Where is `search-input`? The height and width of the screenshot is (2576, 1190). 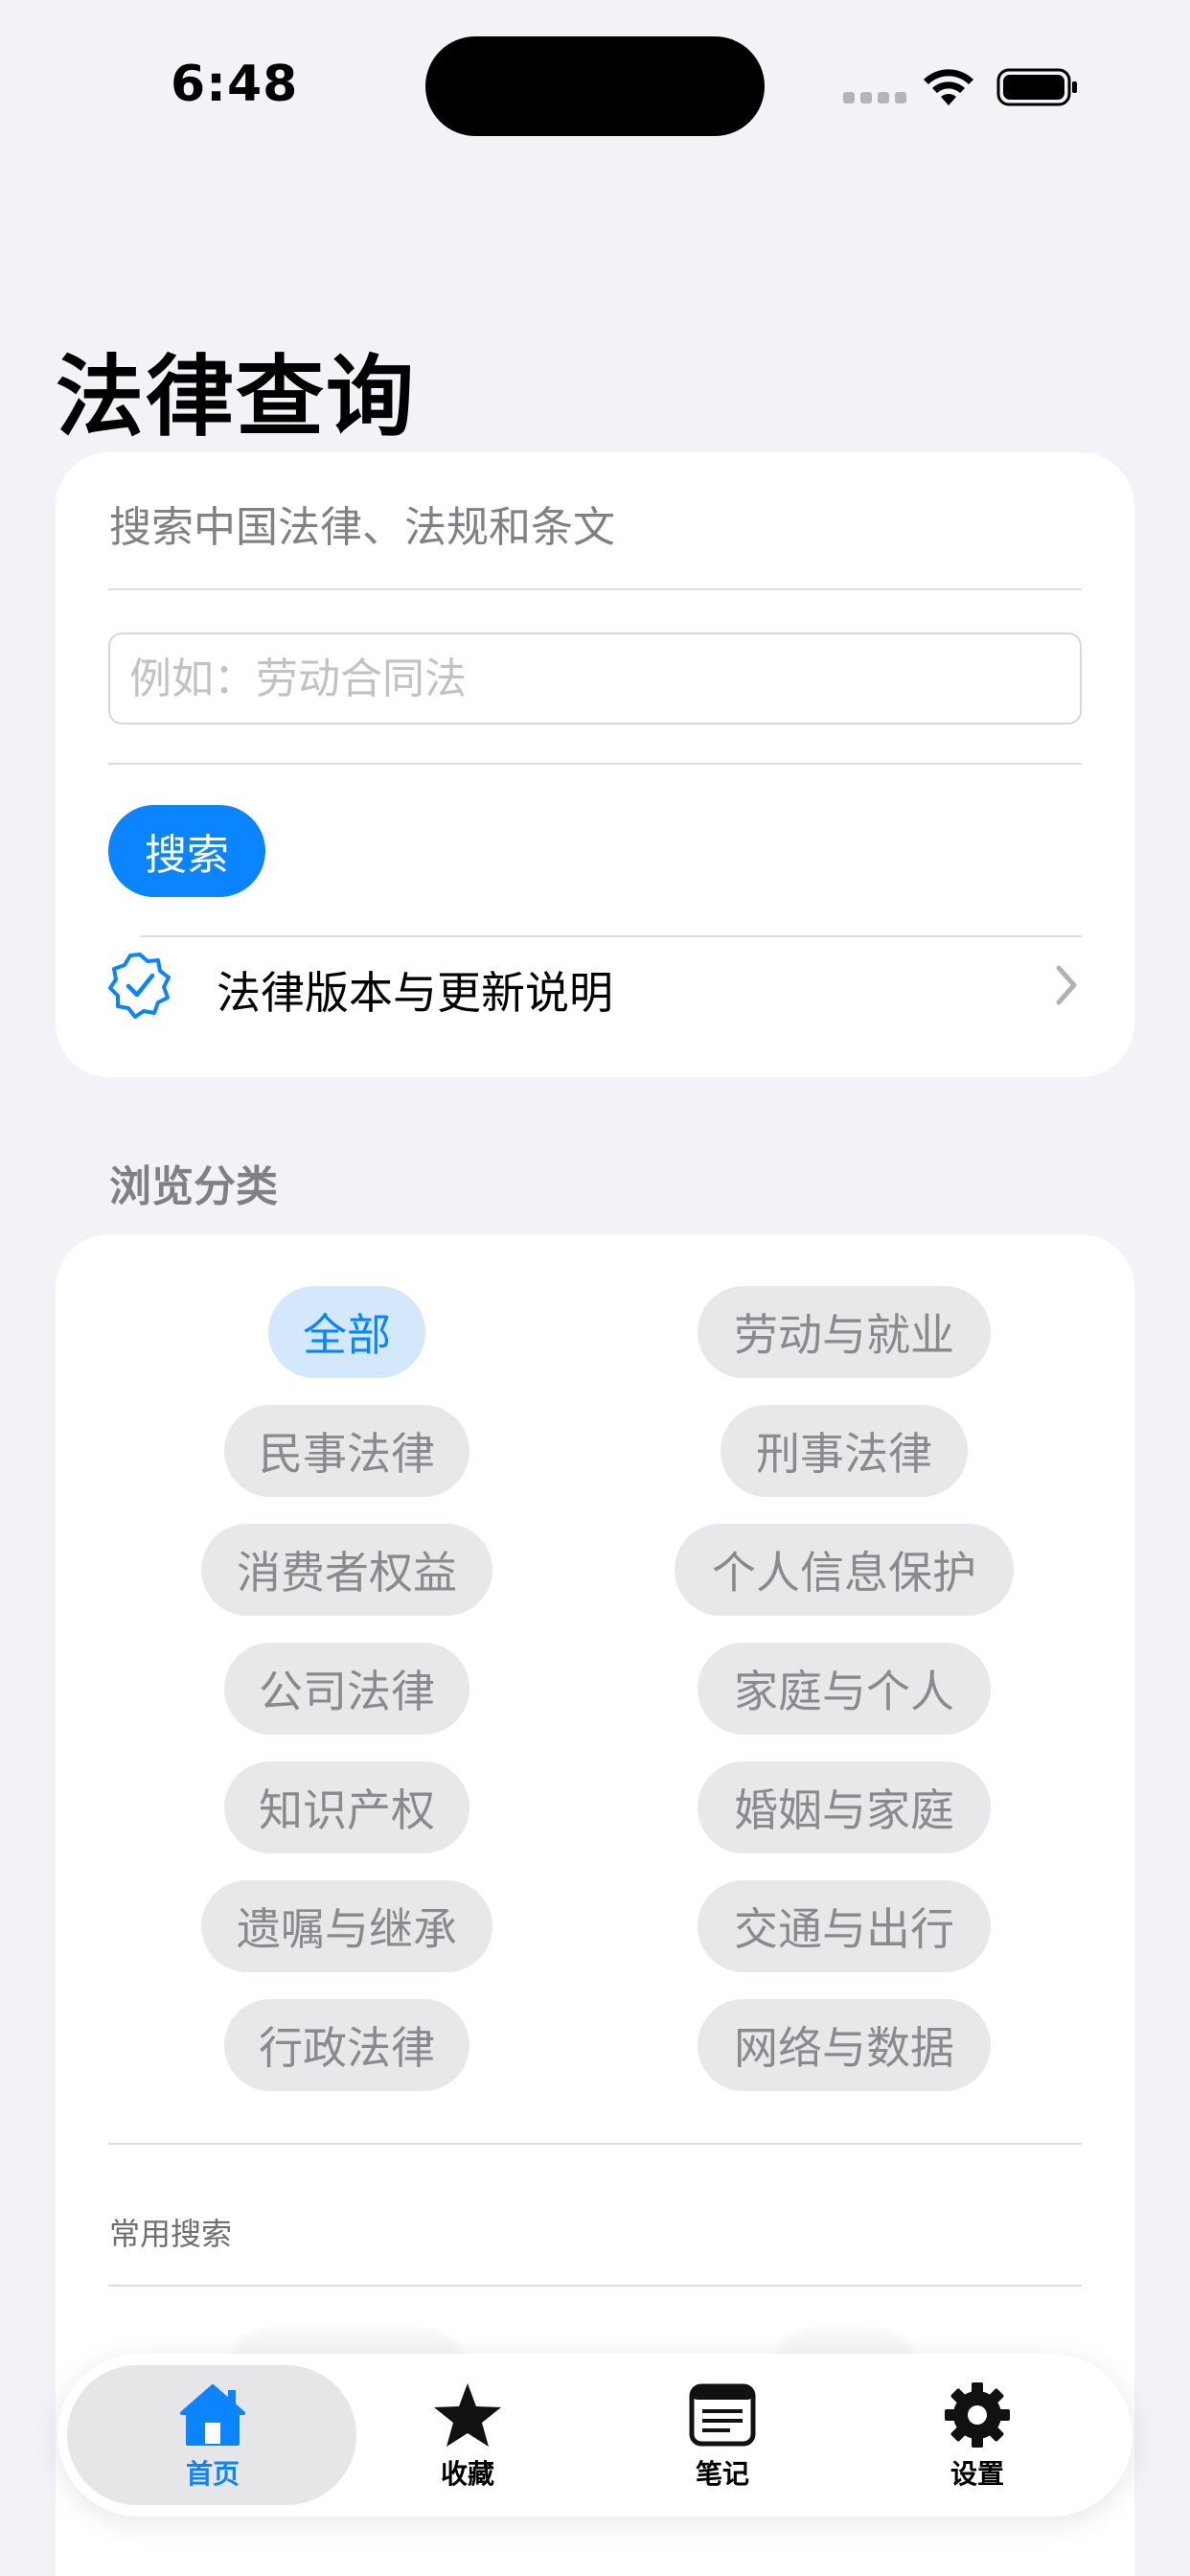 search-input is located at coordinates (595, 678).